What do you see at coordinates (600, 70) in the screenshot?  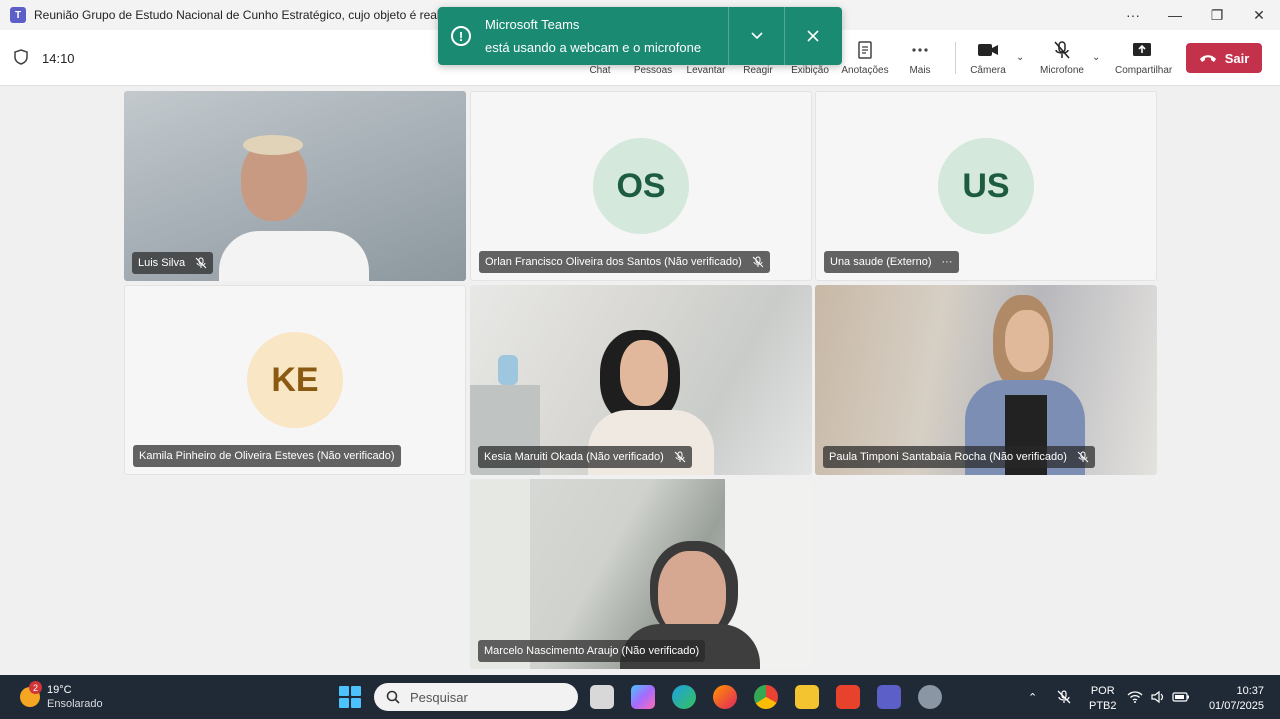 I see `chat-label: Chat` at bounding box center [600, 70].